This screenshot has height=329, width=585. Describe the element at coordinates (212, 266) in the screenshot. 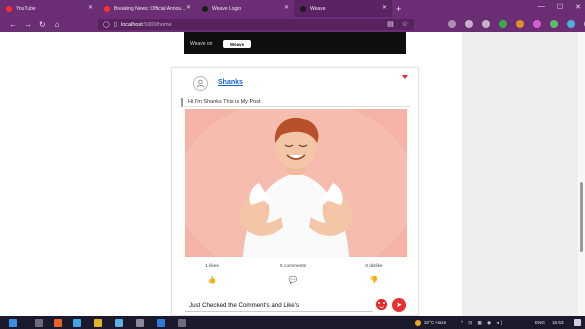

I see `likes-count: 1 likes` at that location.